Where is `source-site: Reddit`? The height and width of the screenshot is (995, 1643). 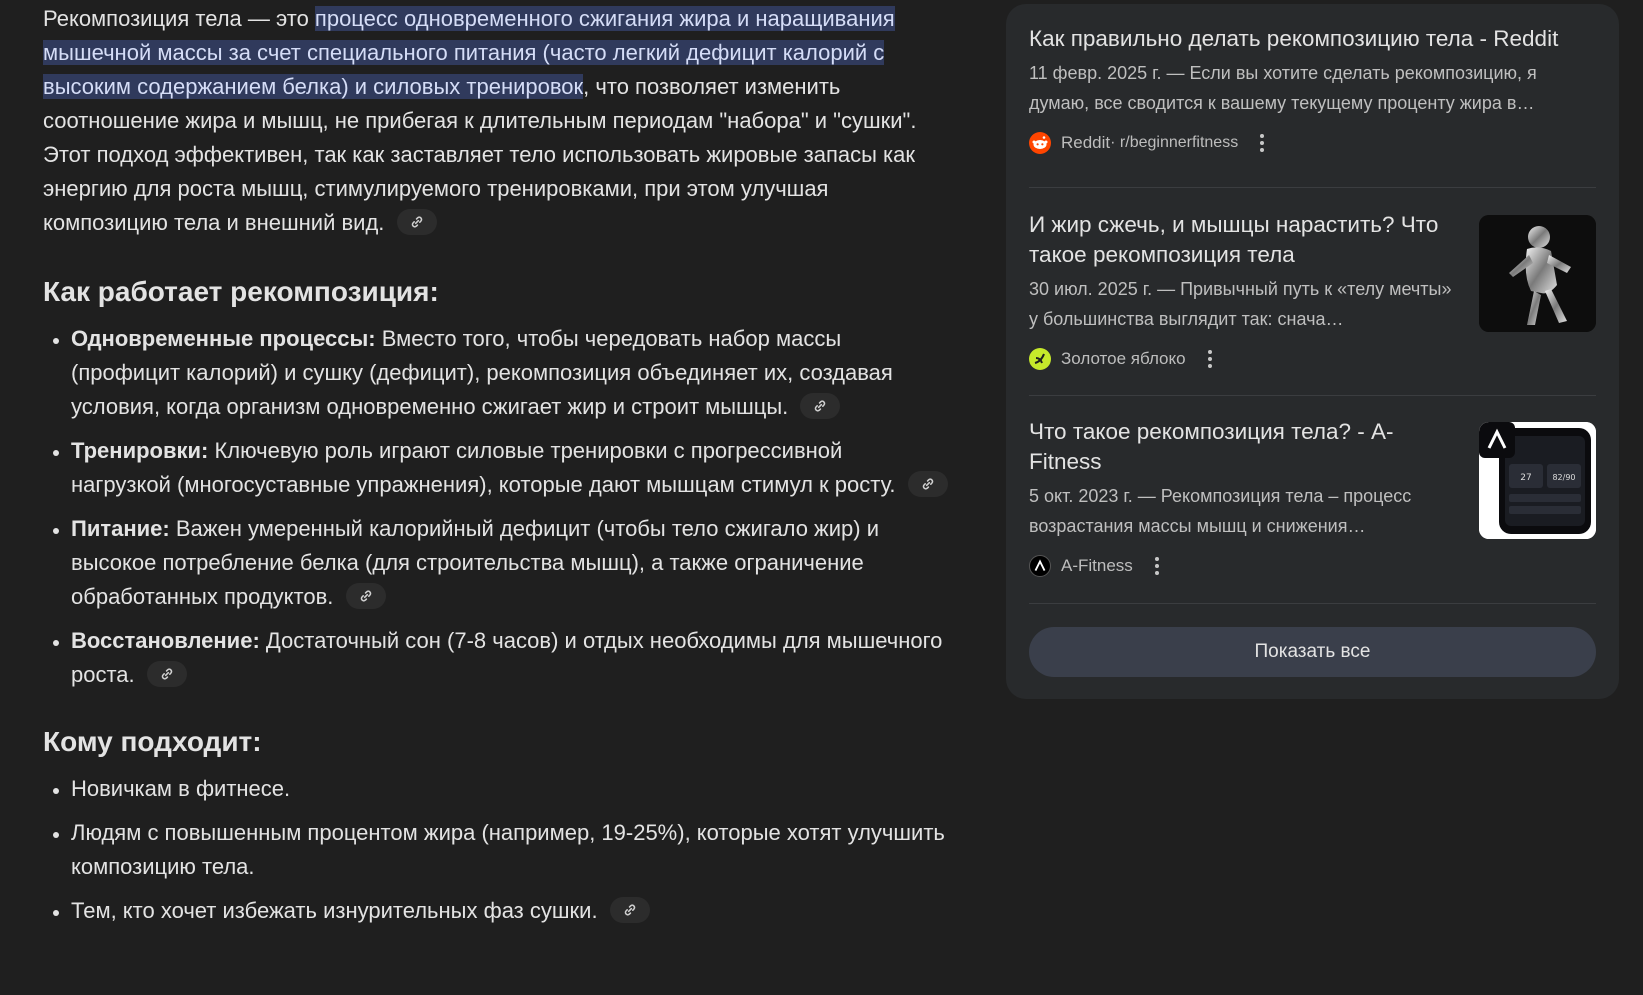 source-site: Reddit is located at coordinates (1086, 142).